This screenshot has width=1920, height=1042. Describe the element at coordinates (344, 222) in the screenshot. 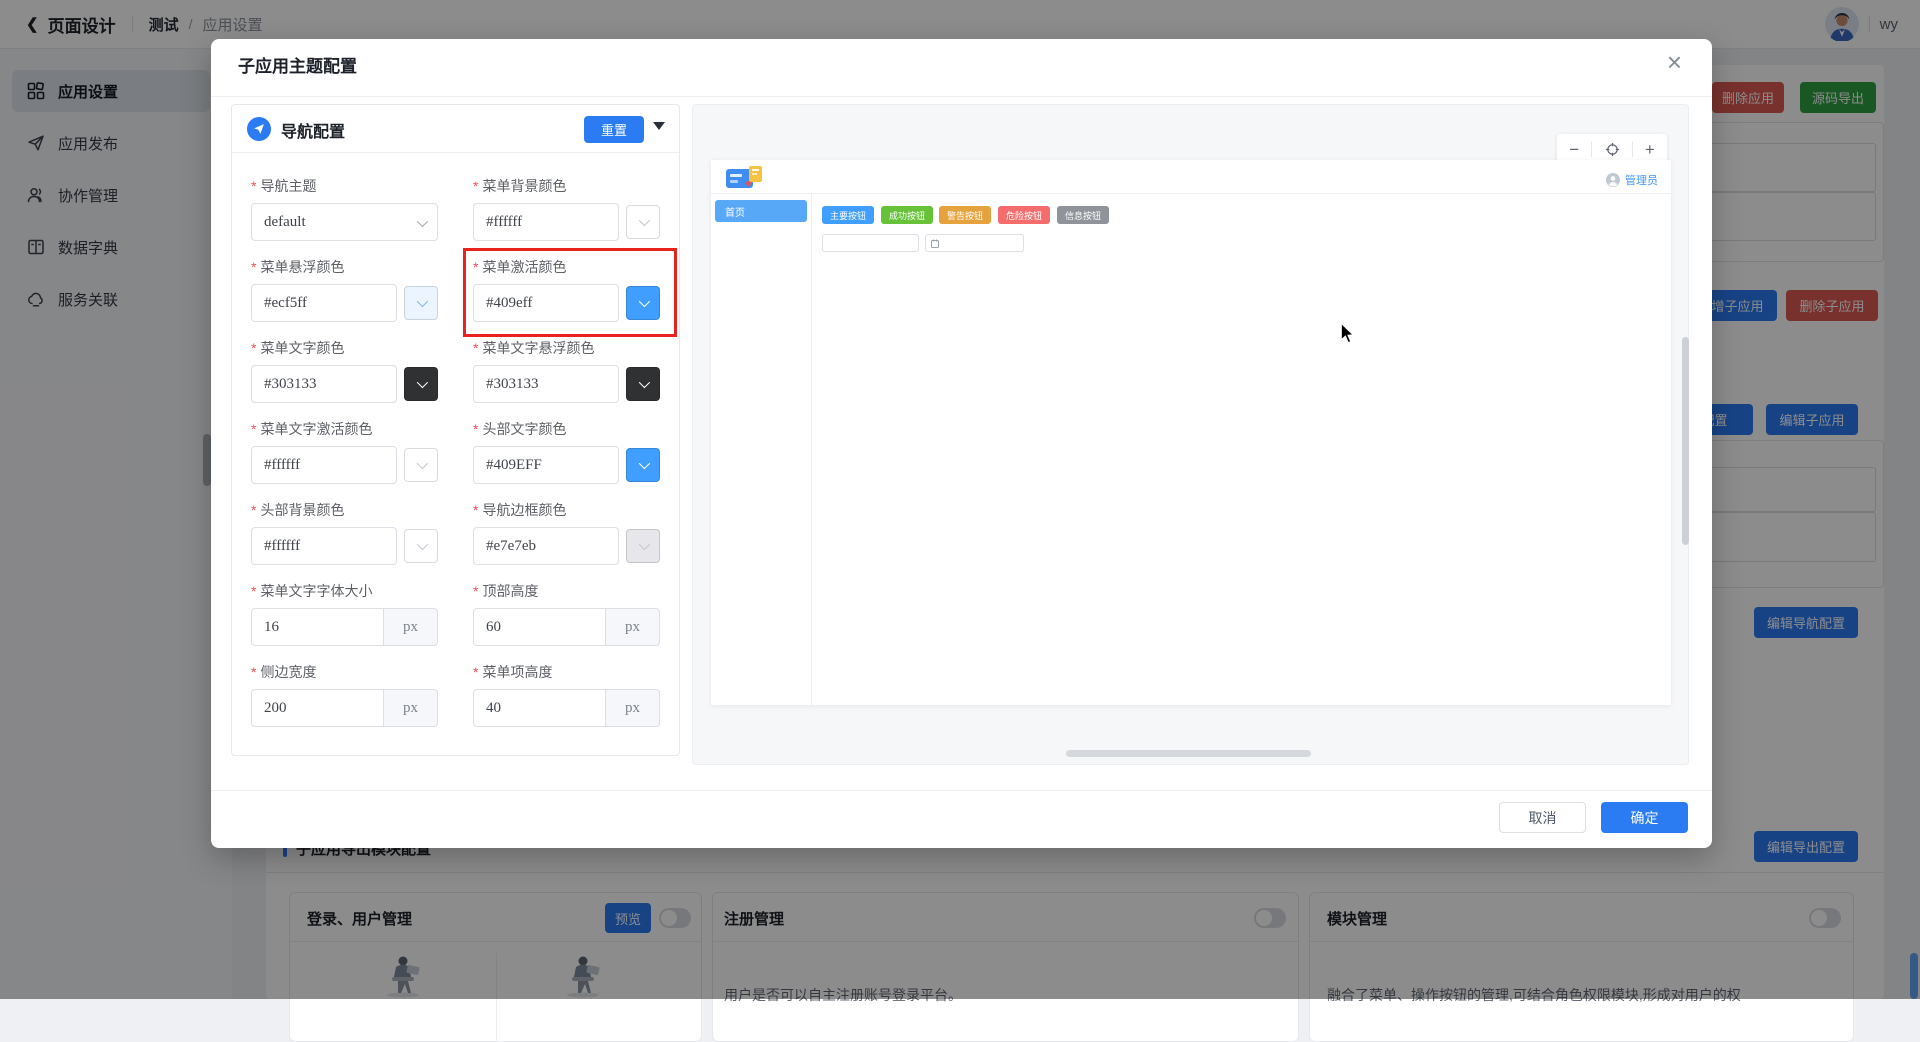

I see `nav-theme-select: default` at that location.